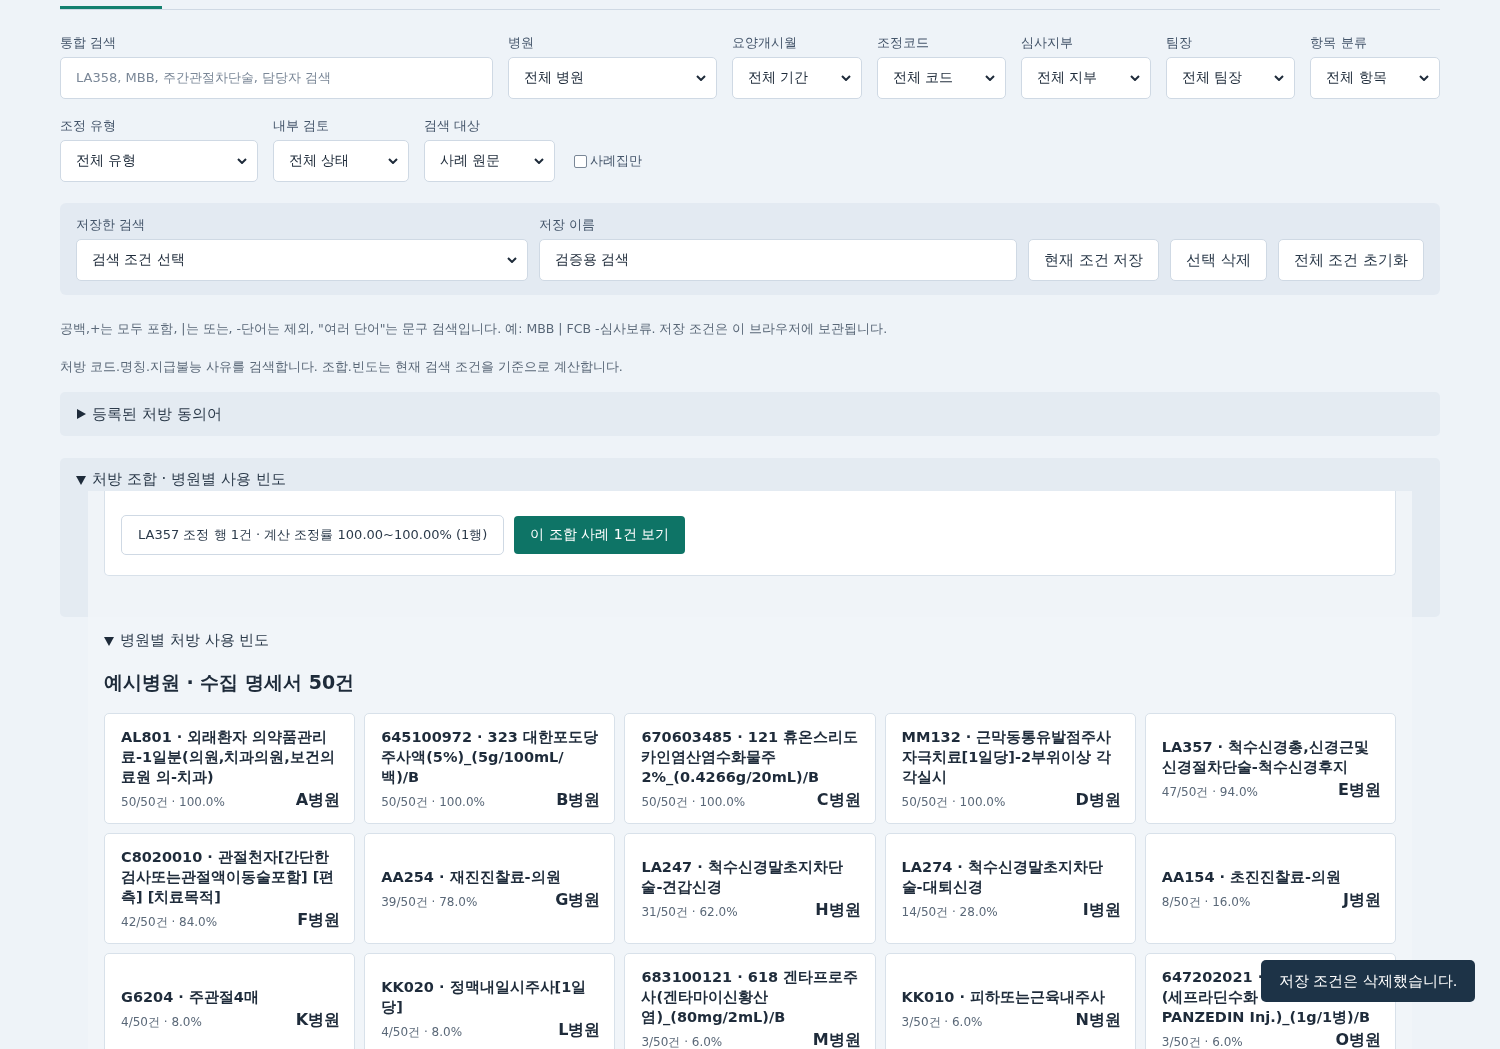  What do you see at coordinates (302, 260) in the screenshot?
I see `saved-search-dropdown: 검색 조건 선택` at bounding box center [302, 260].